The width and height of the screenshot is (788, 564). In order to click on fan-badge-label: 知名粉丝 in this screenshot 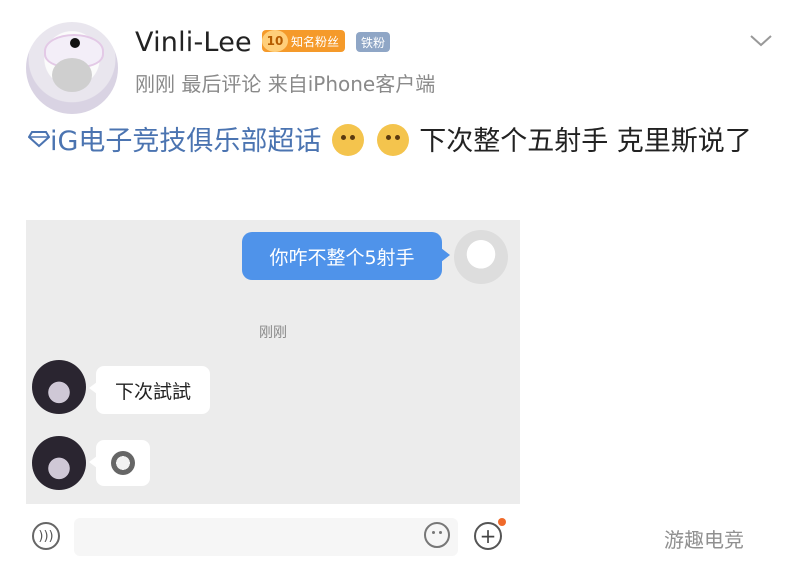, I will do `click(315, 41)`.